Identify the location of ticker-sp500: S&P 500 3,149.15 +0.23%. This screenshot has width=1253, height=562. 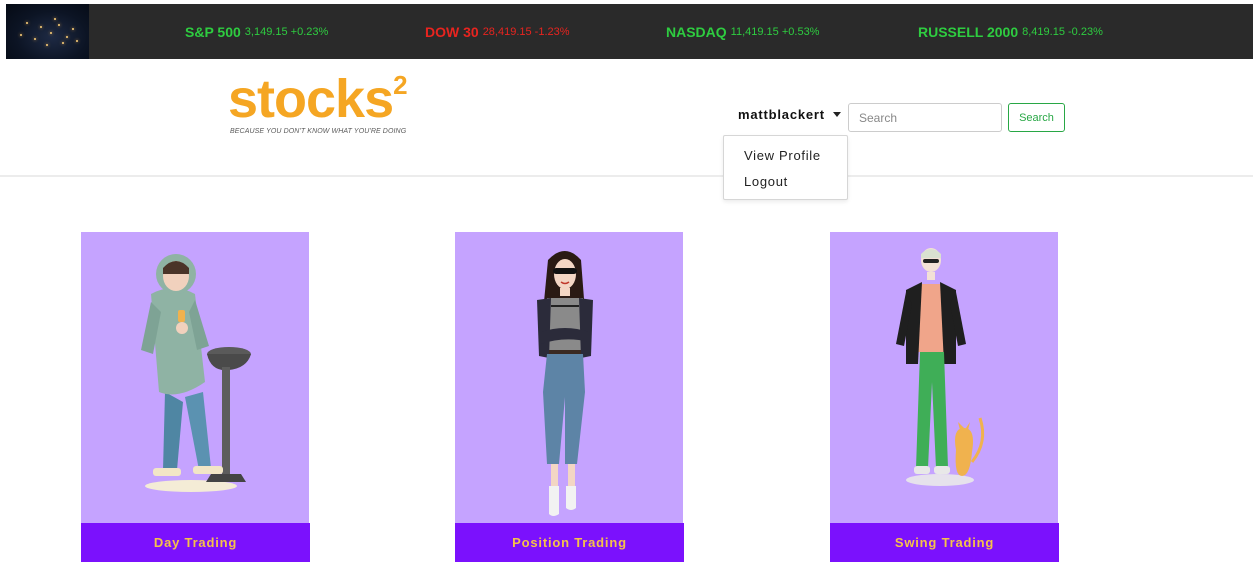
(256, 31).